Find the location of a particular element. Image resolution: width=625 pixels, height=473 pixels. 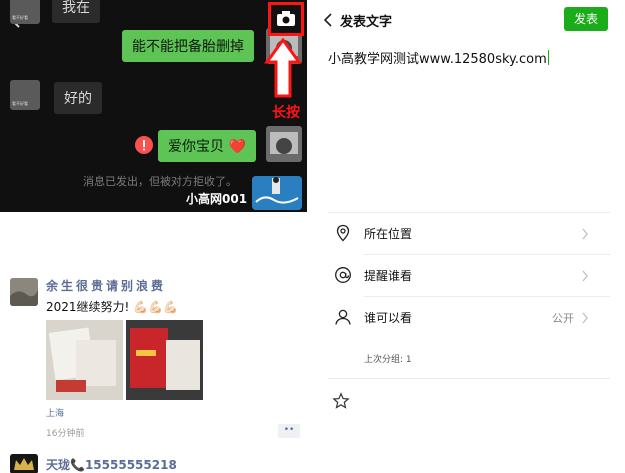

post-text-value: 小高教学网测试www.12580sky.com is located at coordinates (437, 59).